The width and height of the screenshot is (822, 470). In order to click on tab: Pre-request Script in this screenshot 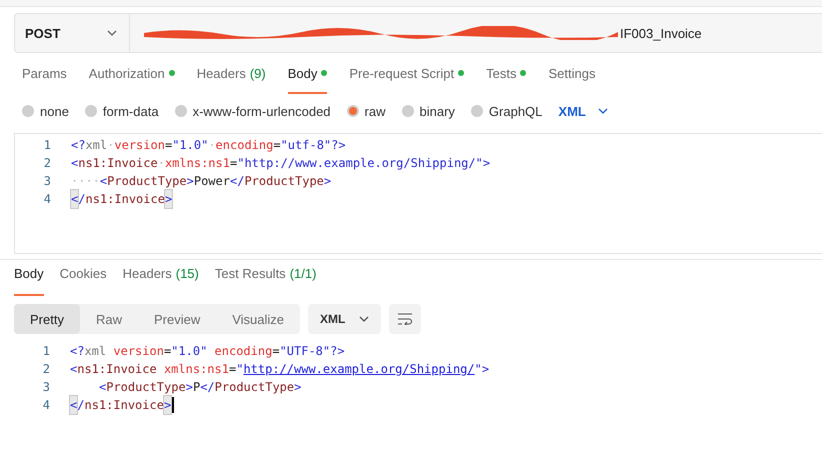, I will do `click(406, 74)`.